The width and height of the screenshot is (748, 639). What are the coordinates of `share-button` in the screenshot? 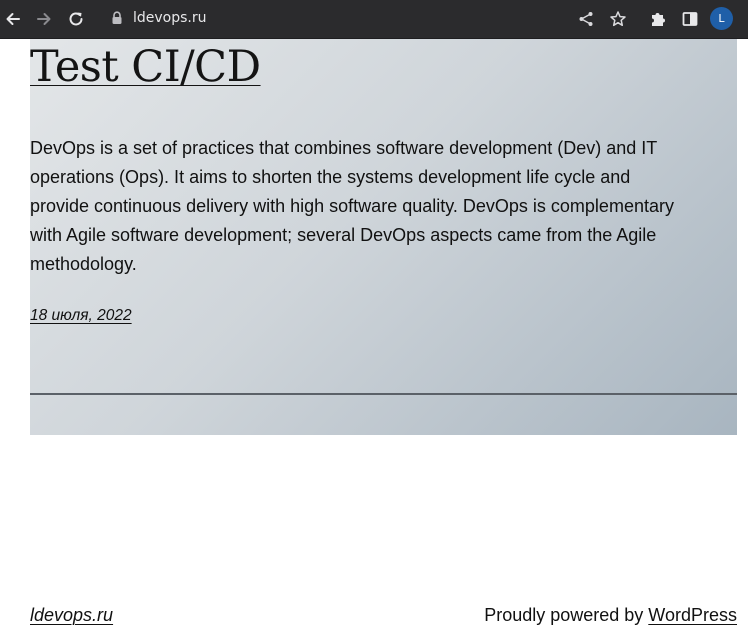 It's located at (586, 19).